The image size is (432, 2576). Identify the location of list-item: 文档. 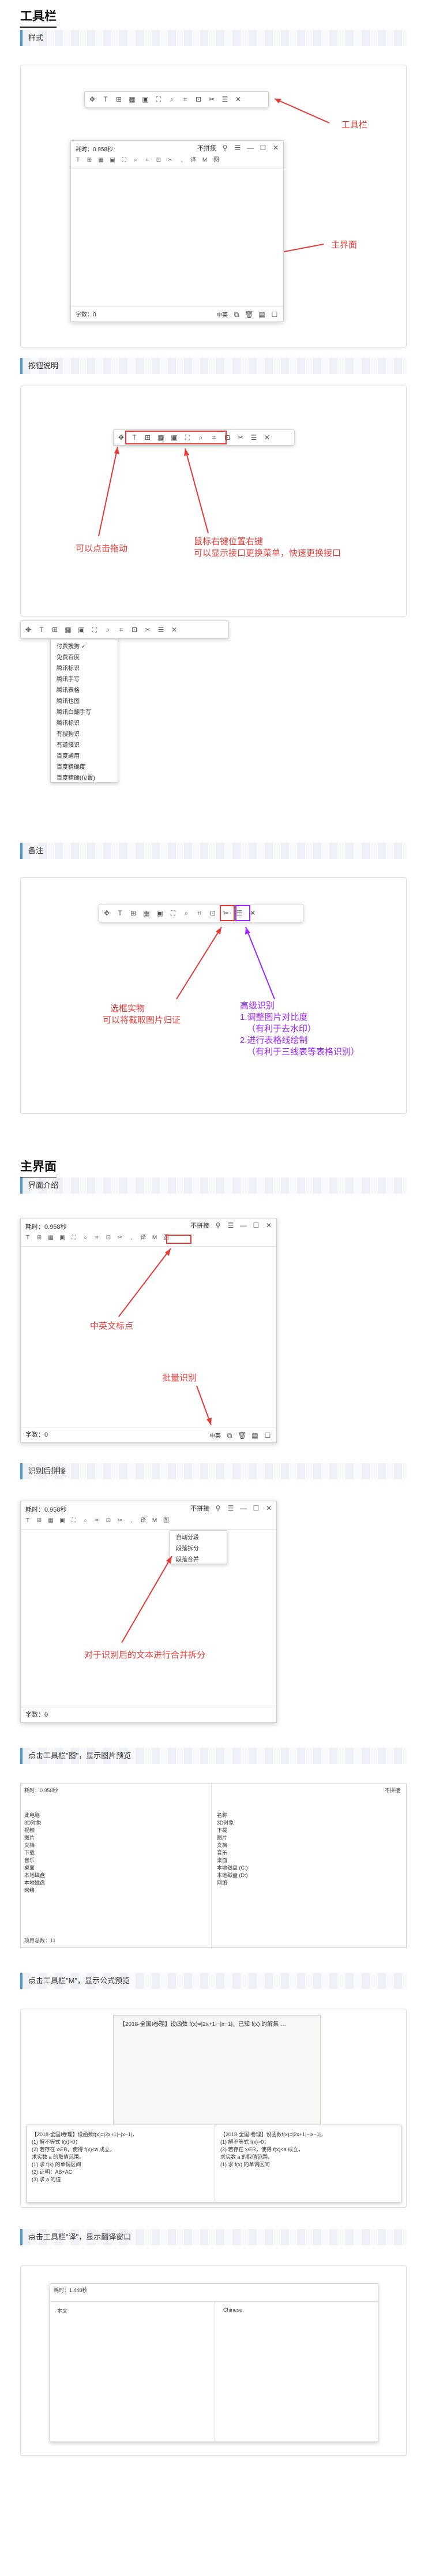
(274, 1845).